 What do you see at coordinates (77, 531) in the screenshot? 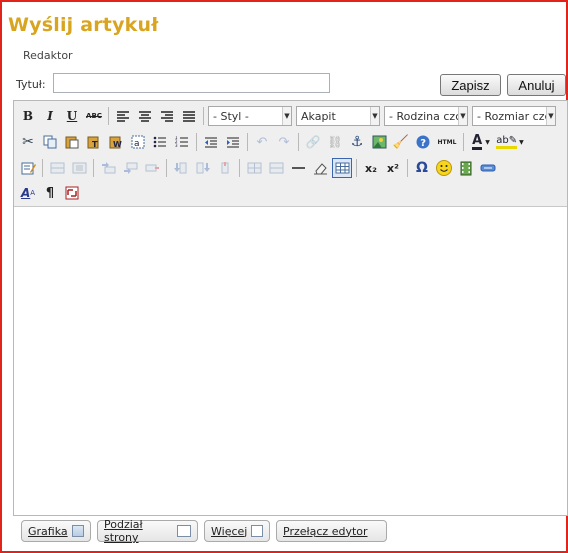
I see `image-icon` at bounding box center [77, 531].